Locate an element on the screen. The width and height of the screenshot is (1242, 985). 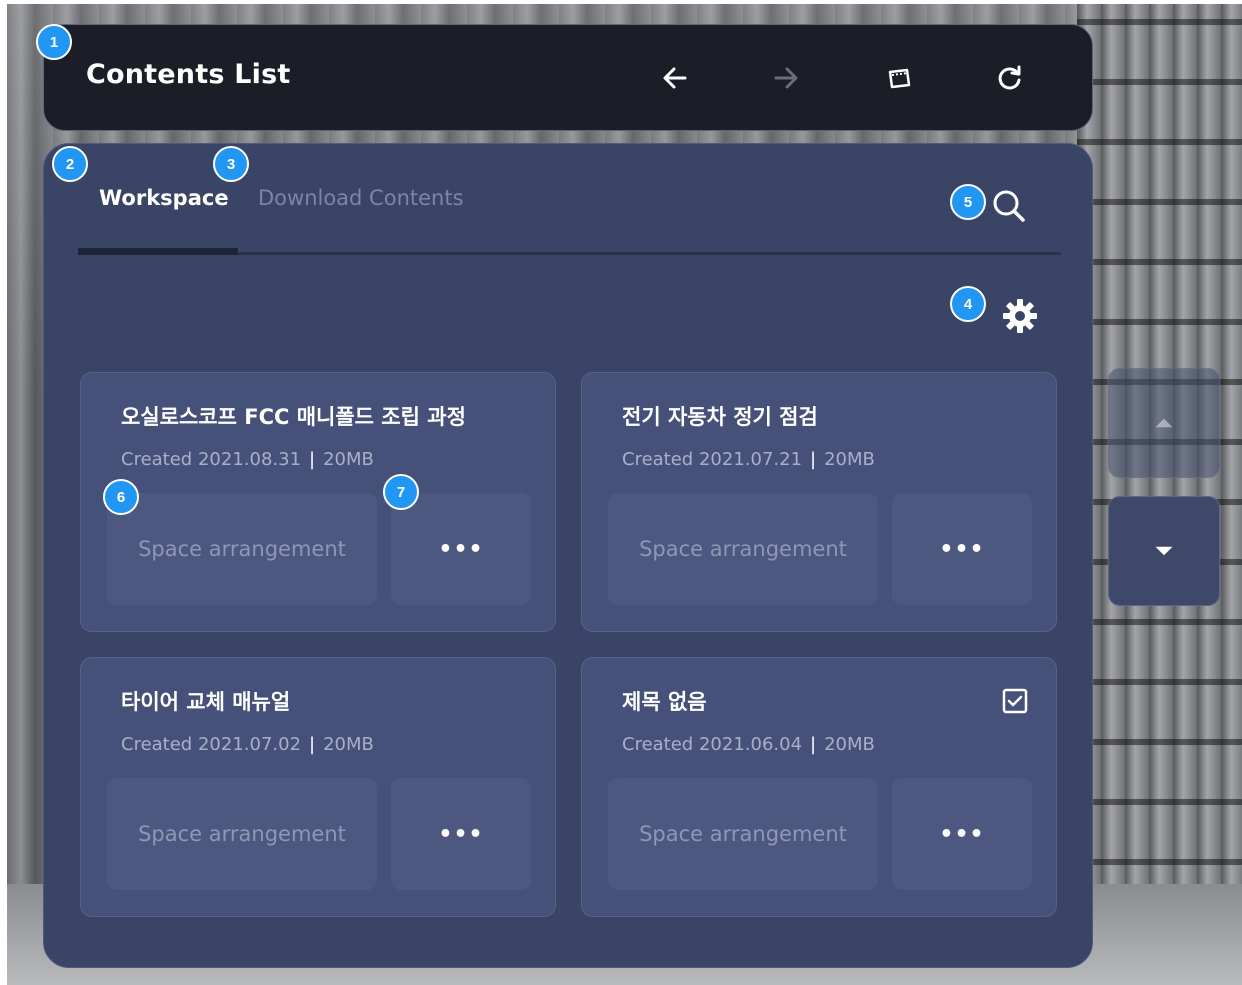
annotation-badge-7: 7 is located at coordinates (401, 492).